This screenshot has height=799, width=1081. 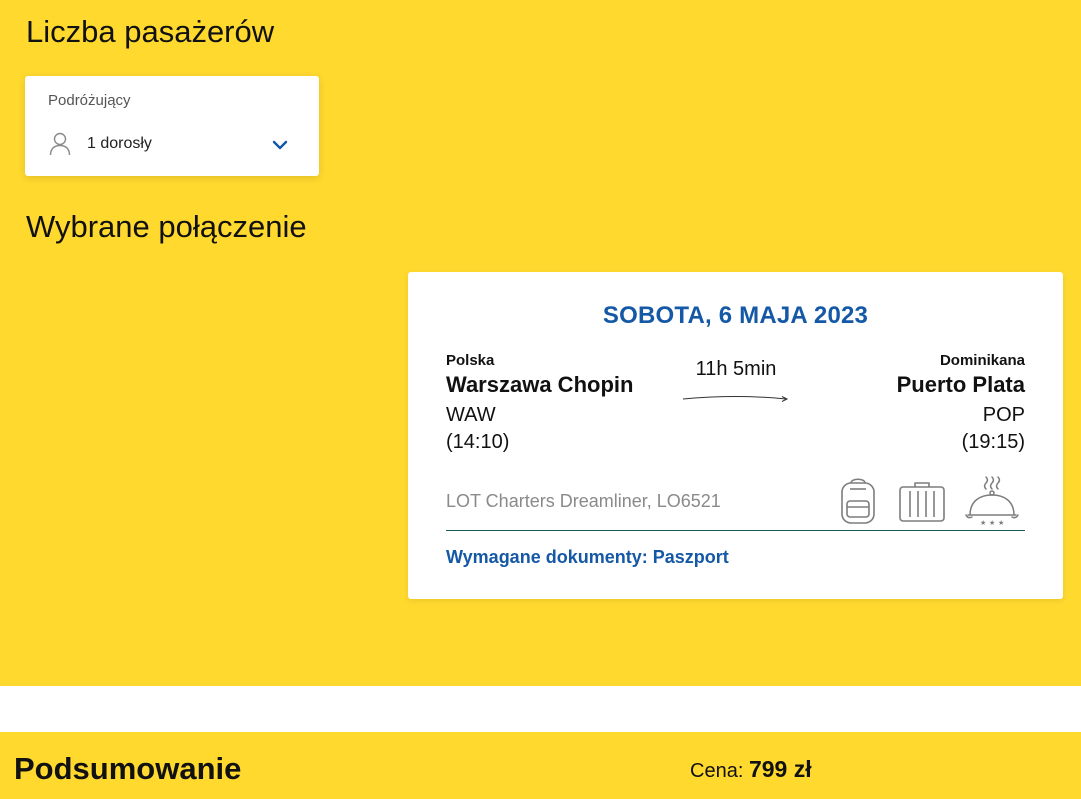 What do you see at coordinates (166, 226) in the screenshot?
I see `selected-connection-heading: Wybrane połączenie` at bounding box center [166, 226].